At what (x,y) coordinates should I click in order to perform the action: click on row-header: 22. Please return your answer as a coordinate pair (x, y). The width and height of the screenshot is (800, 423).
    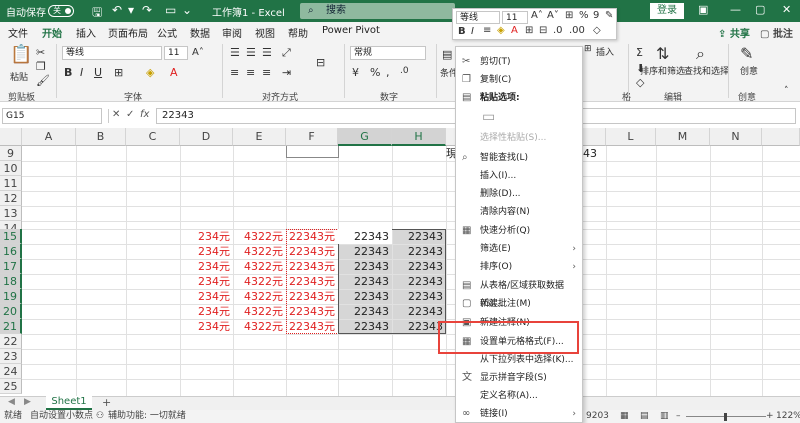
    Looking at the image, I should click on (11, 341).